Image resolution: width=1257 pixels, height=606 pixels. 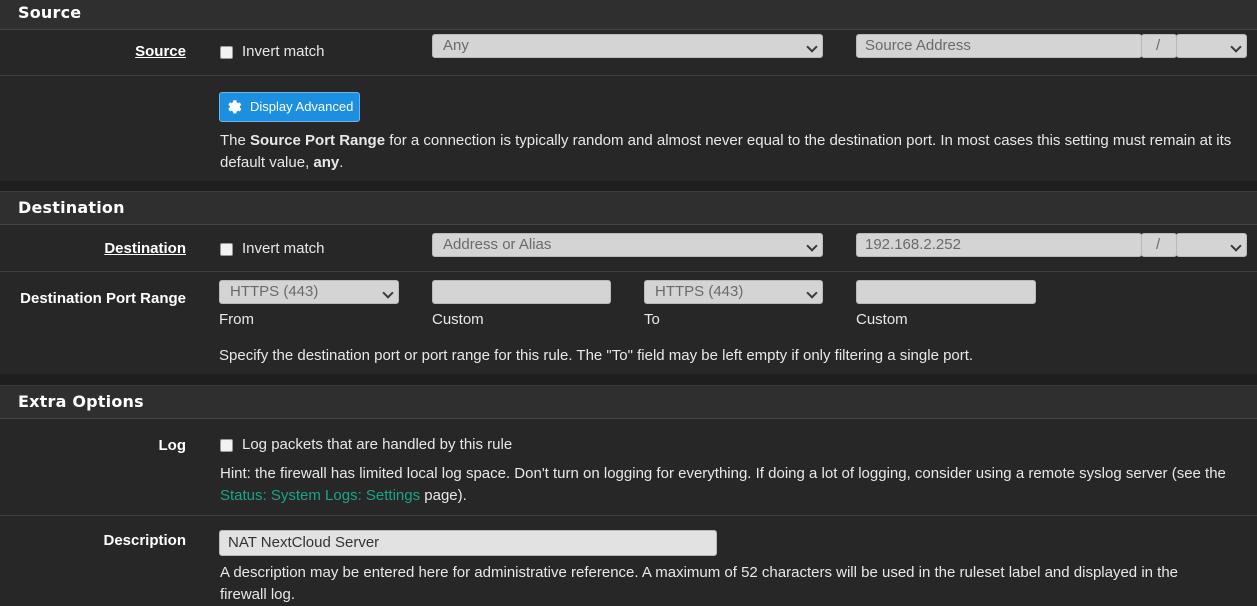 What do you see at coordinates (699, 291) in the screenshot?
I see `to-port-value: HTTPS (443)` at bounding box center [699, 291].